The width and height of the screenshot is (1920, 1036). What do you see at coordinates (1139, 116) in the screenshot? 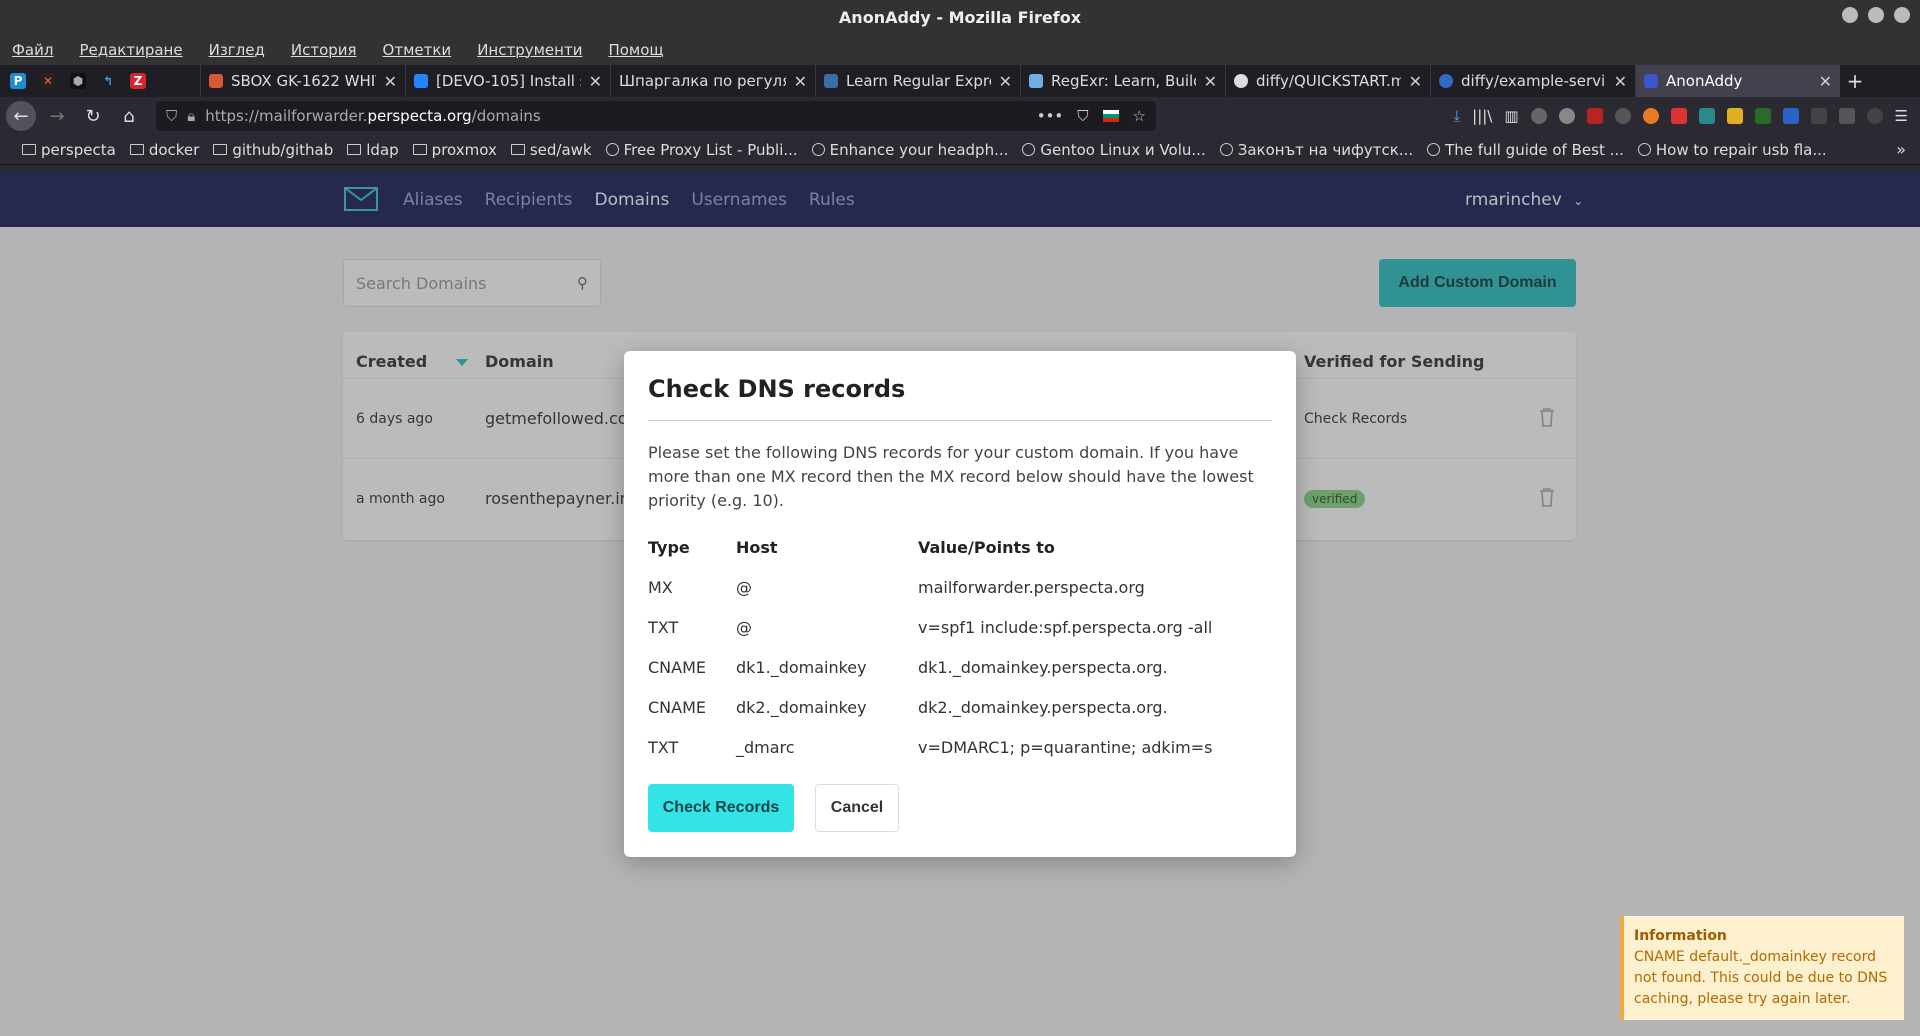
I see `star-icon: ☆` at bounding box center [1139, 116].